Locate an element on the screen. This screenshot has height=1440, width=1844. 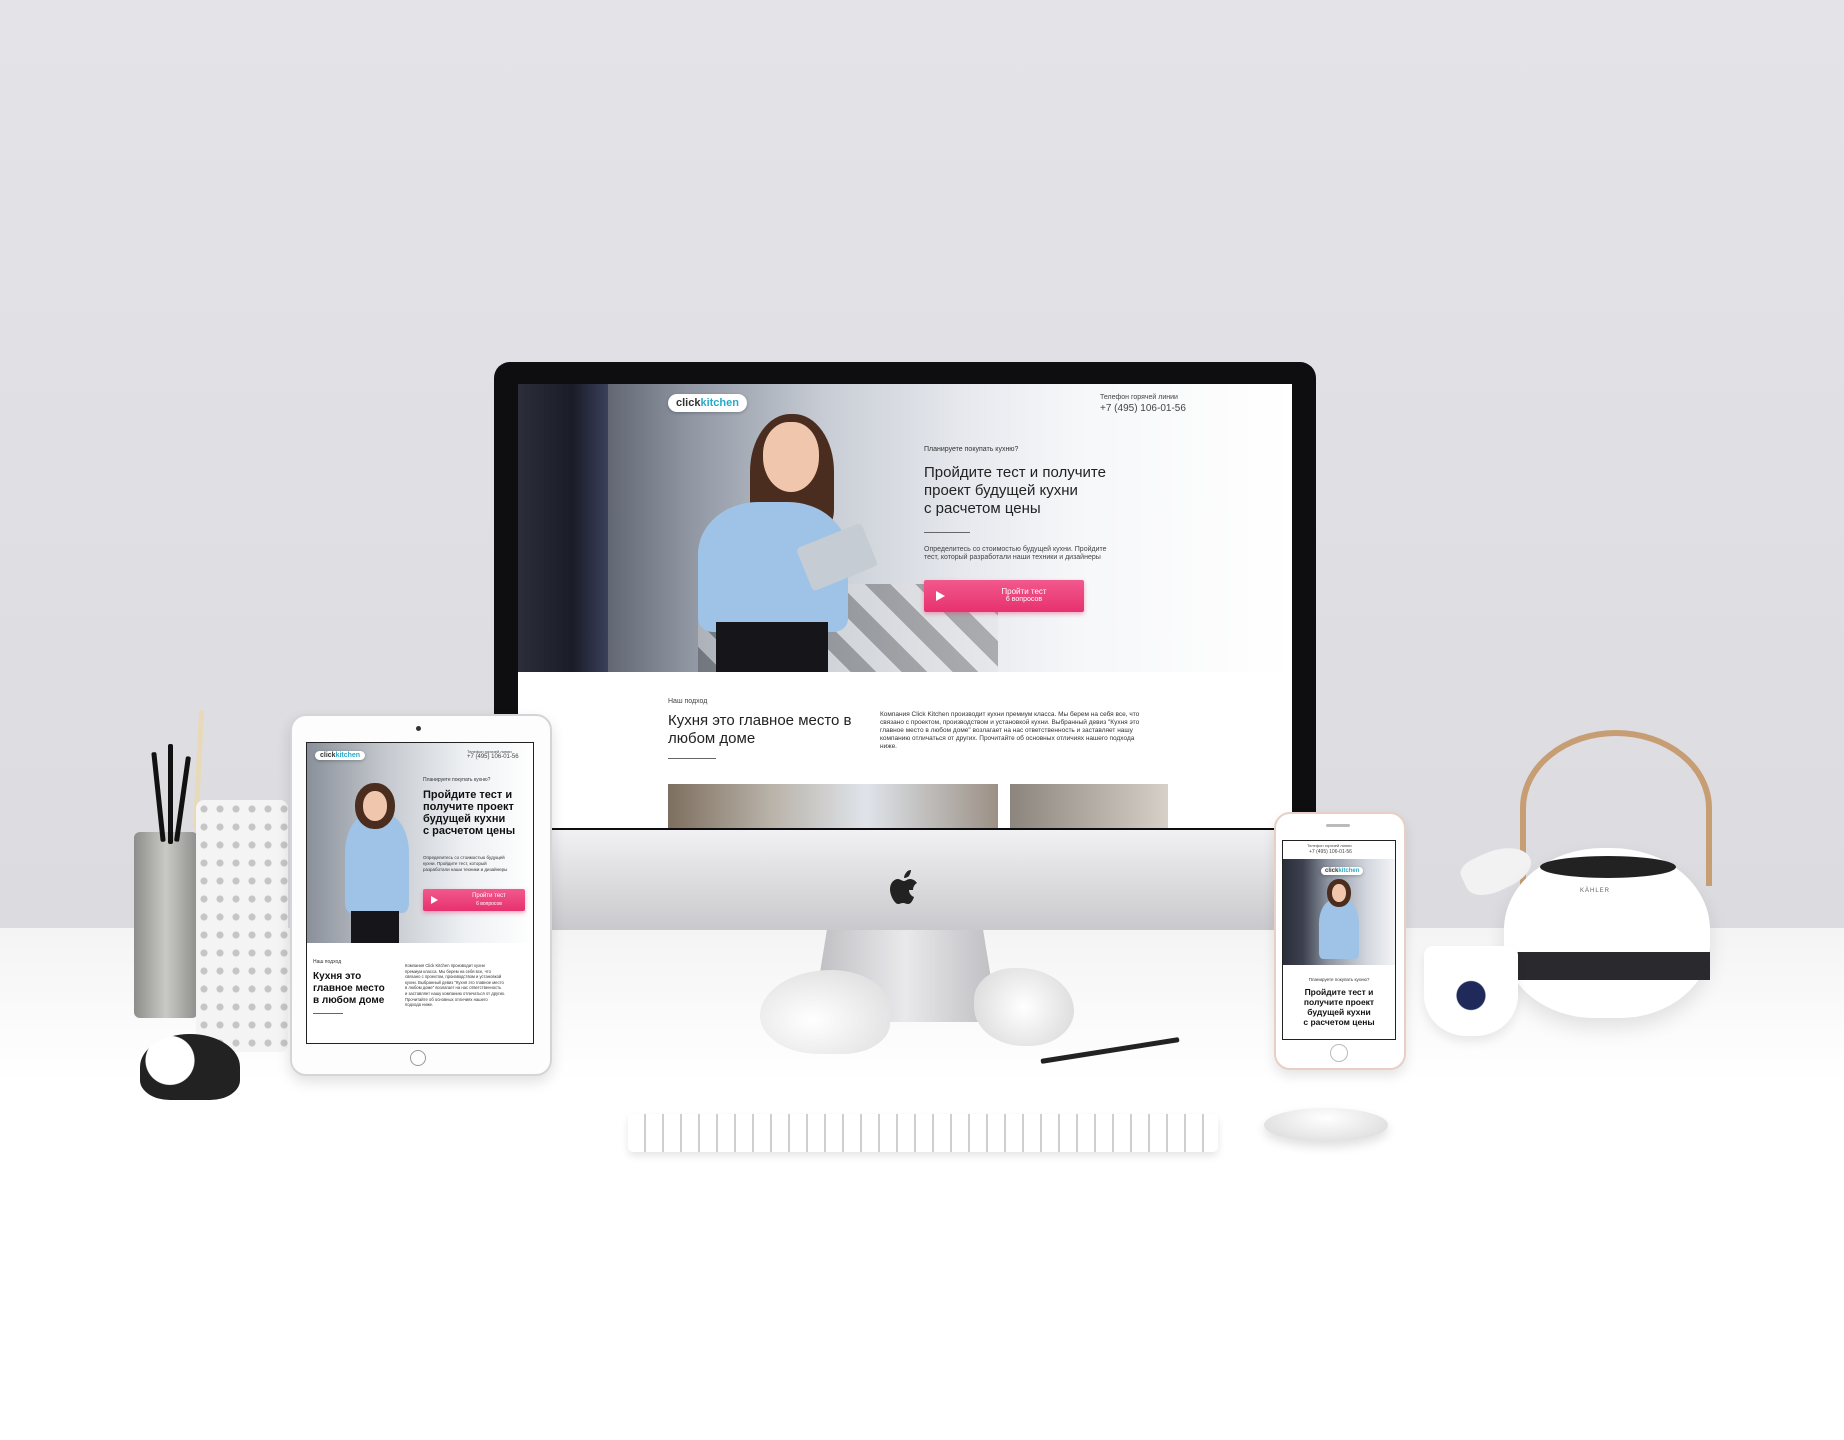
body-line: ниже. is located at coordinates (888, 746).